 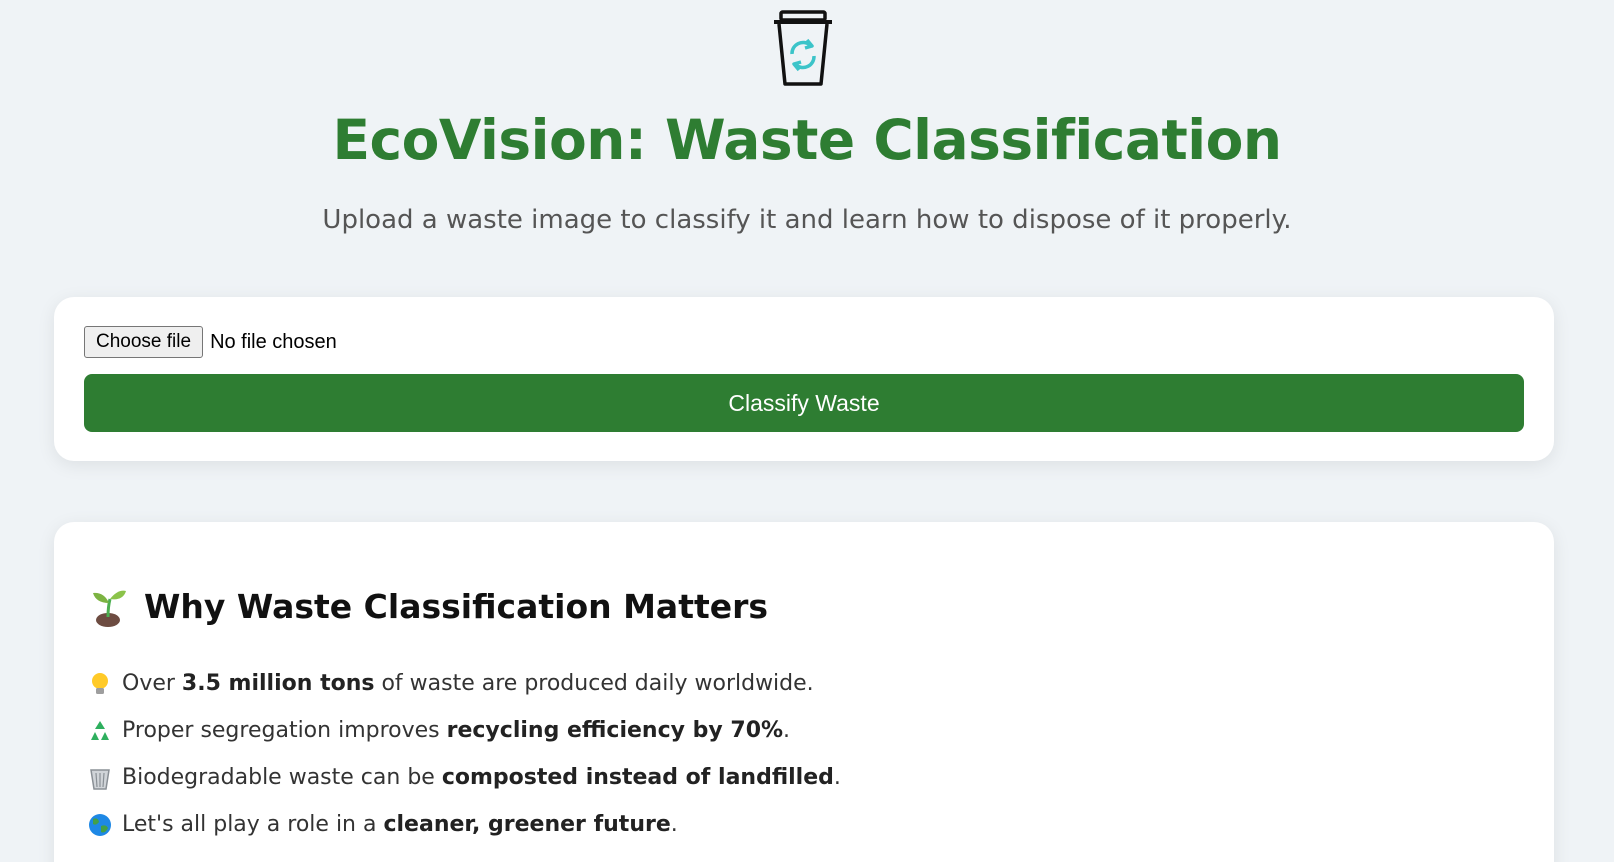 What do you see at coordinates (807, 140) in the screenshot?
I see `page-title: EcoVision: Waste Classification` at bounding box center [807, 140].